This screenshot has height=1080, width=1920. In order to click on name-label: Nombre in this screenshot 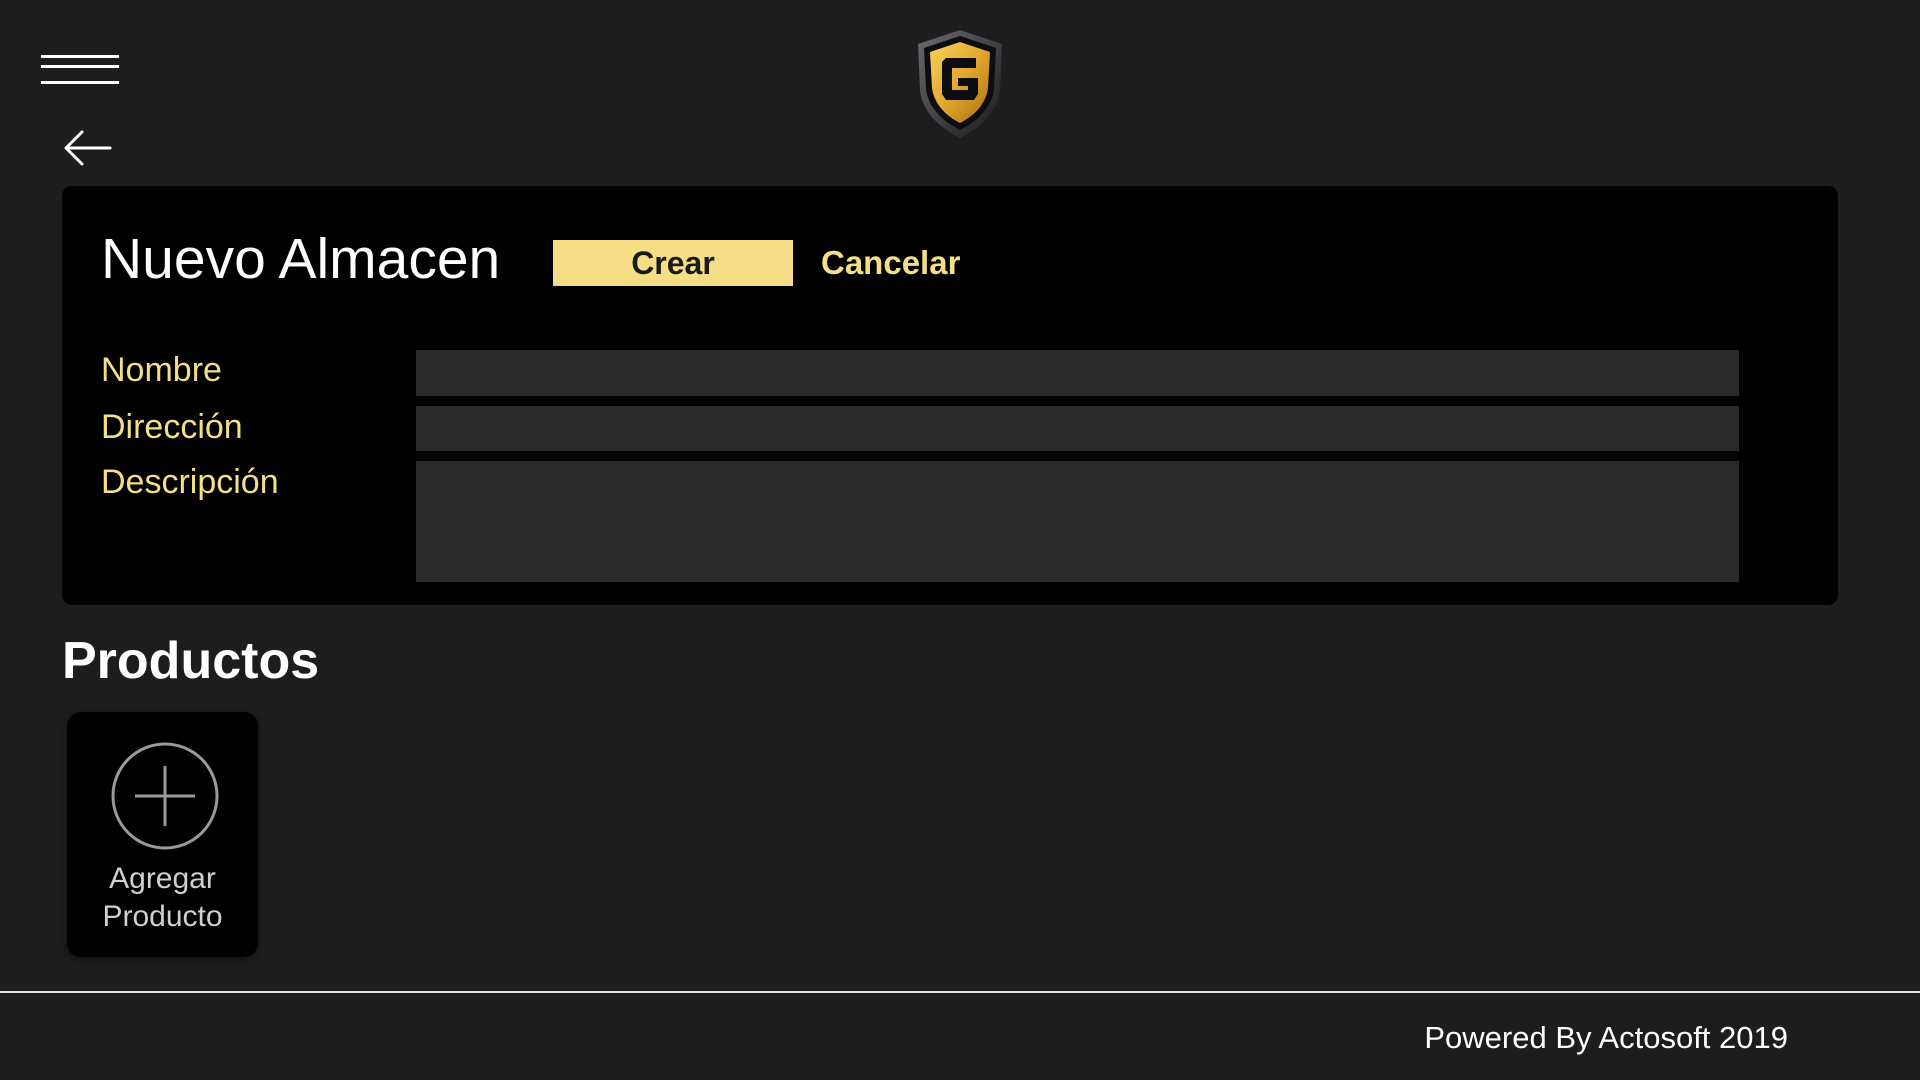, I will do `click(161, 370)`.